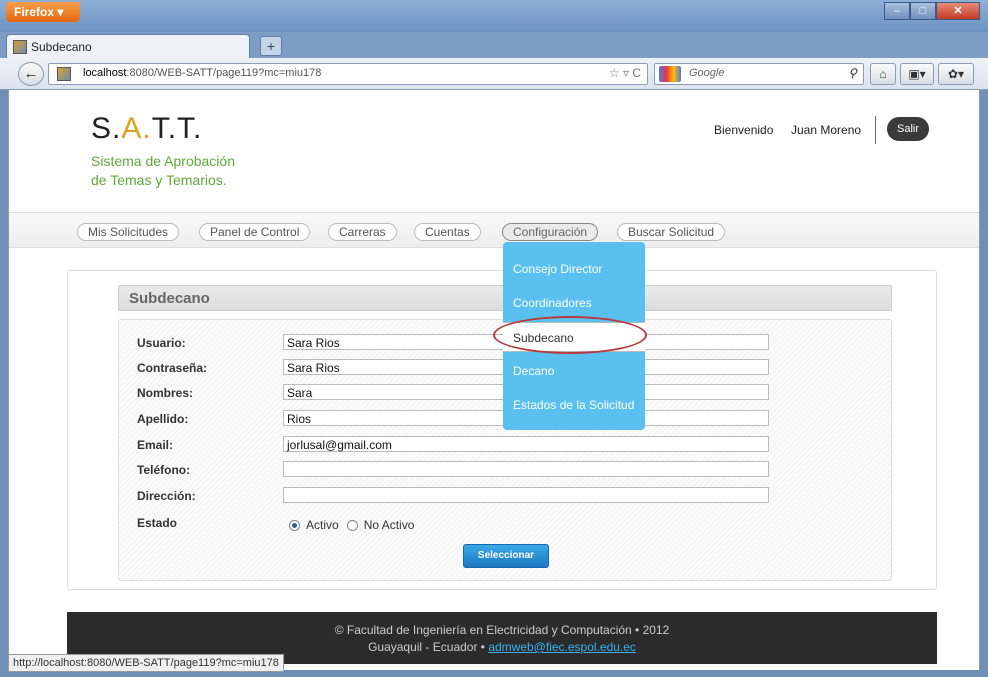 The height and width of the screenshot is (677, 988). Describe the element at coordinates (352, 525) in the screenshot. I see `radio-no-activo` at that location.